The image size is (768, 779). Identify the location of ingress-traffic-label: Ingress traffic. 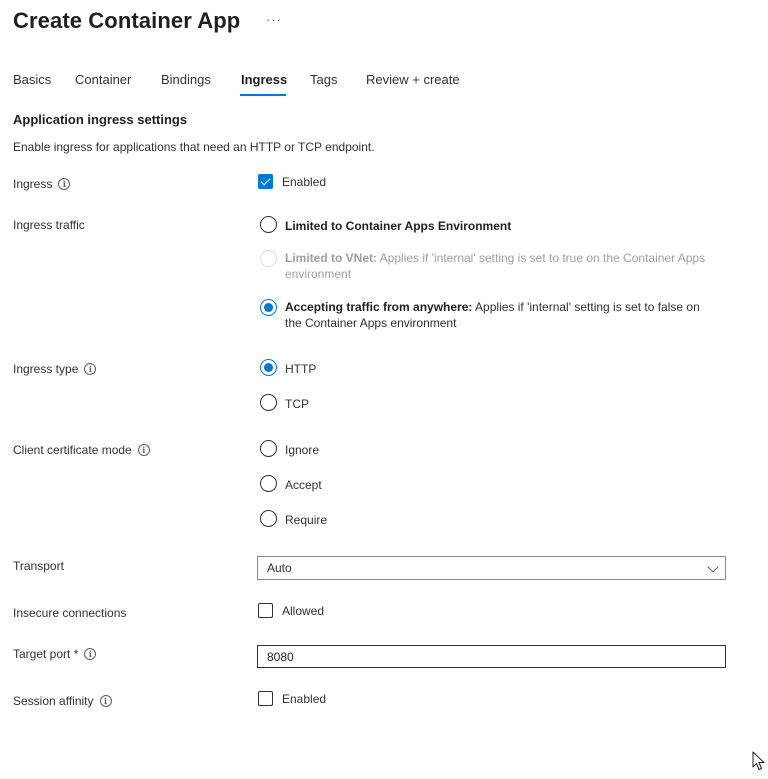
(49, 225).